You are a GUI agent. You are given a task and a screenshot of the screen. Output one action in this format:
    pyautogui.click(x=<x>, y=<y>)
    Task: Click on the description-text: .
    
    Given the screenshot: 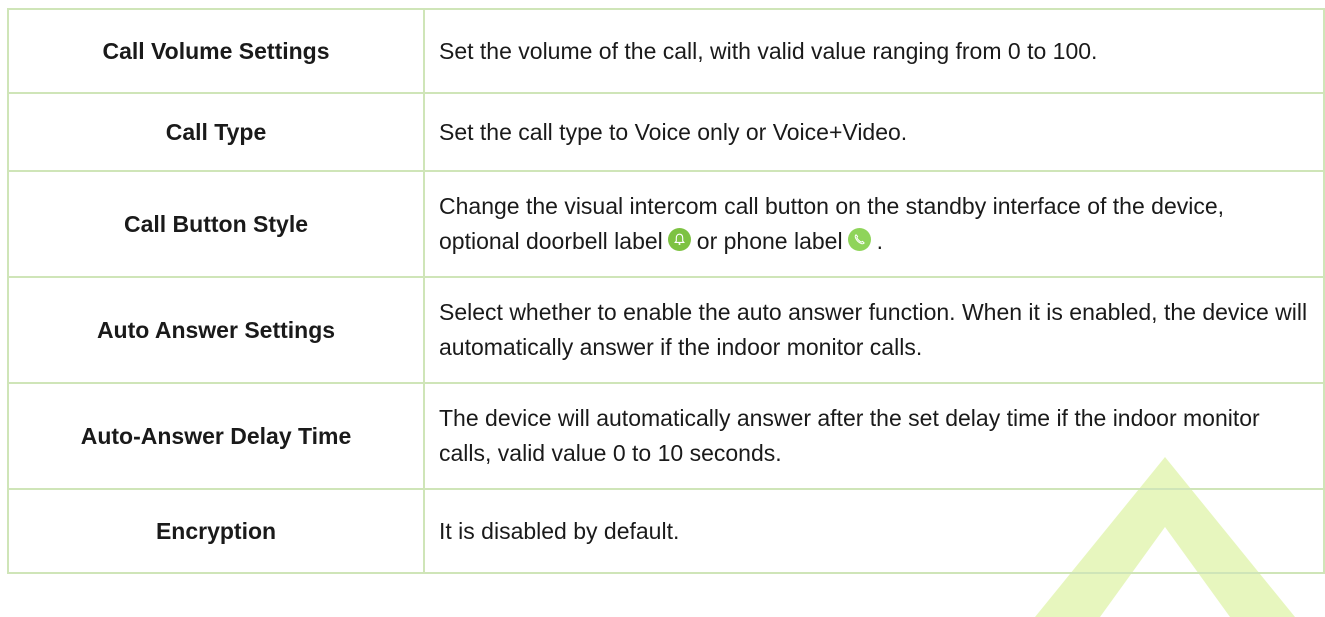 What is the action you would take?
    pyautogui.click(x=879, y=241)
    